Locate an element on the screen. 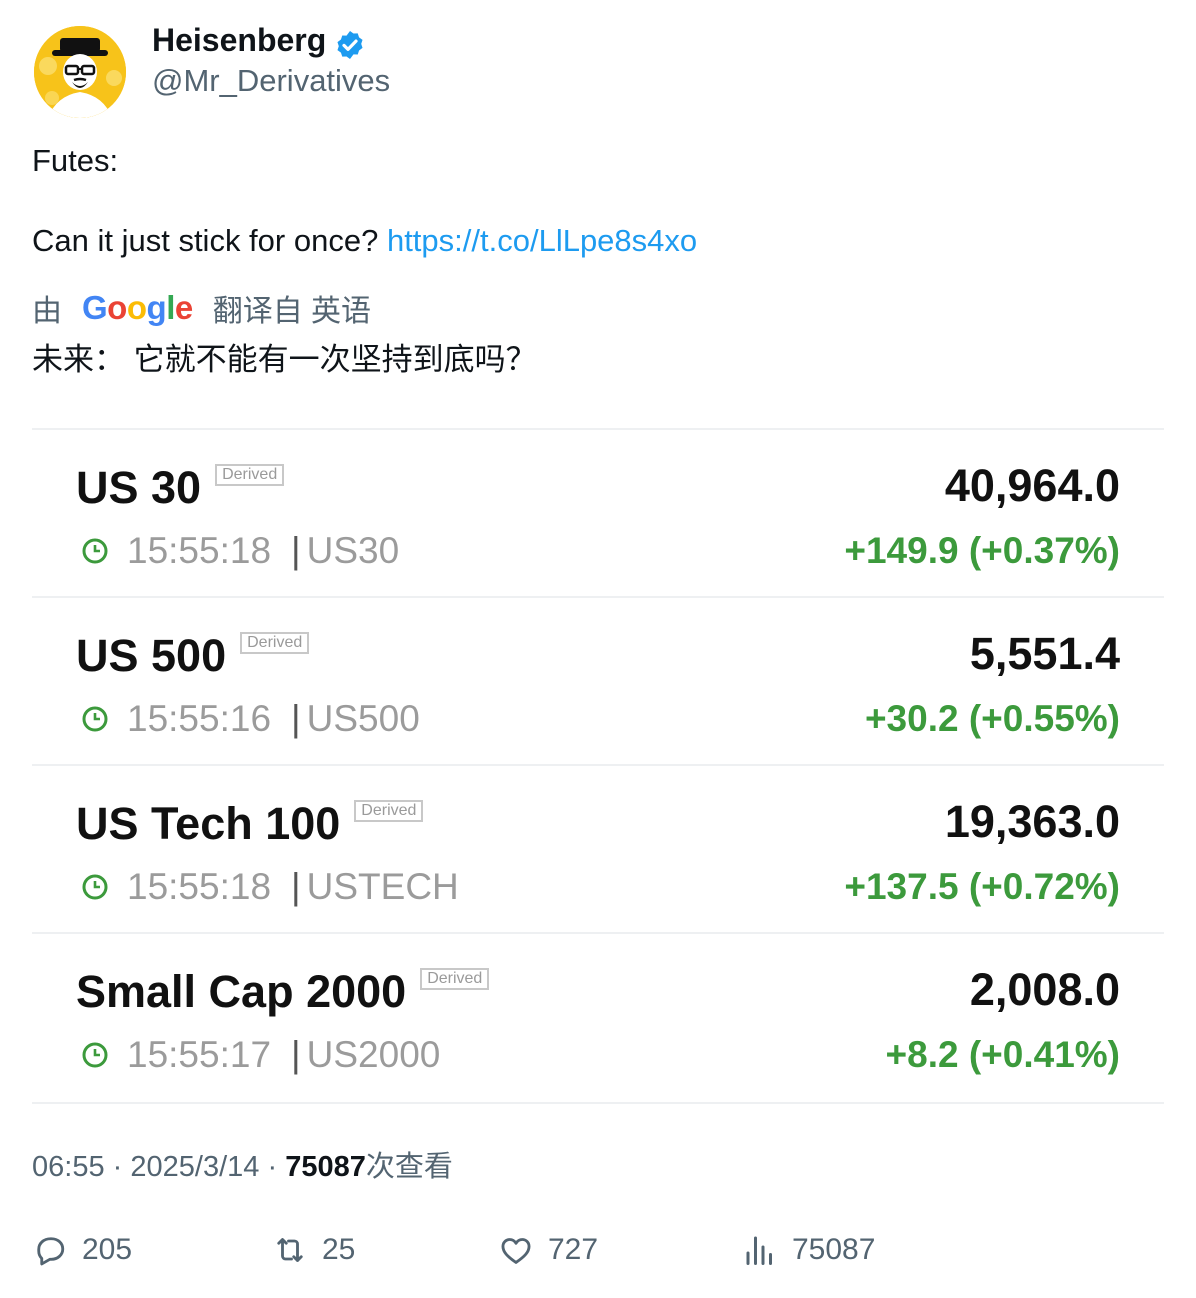 Image resolution: width=1196 pixels, height=1298 pixels. quote-price: 2,008.0 is located at coordinates (1044, 989).